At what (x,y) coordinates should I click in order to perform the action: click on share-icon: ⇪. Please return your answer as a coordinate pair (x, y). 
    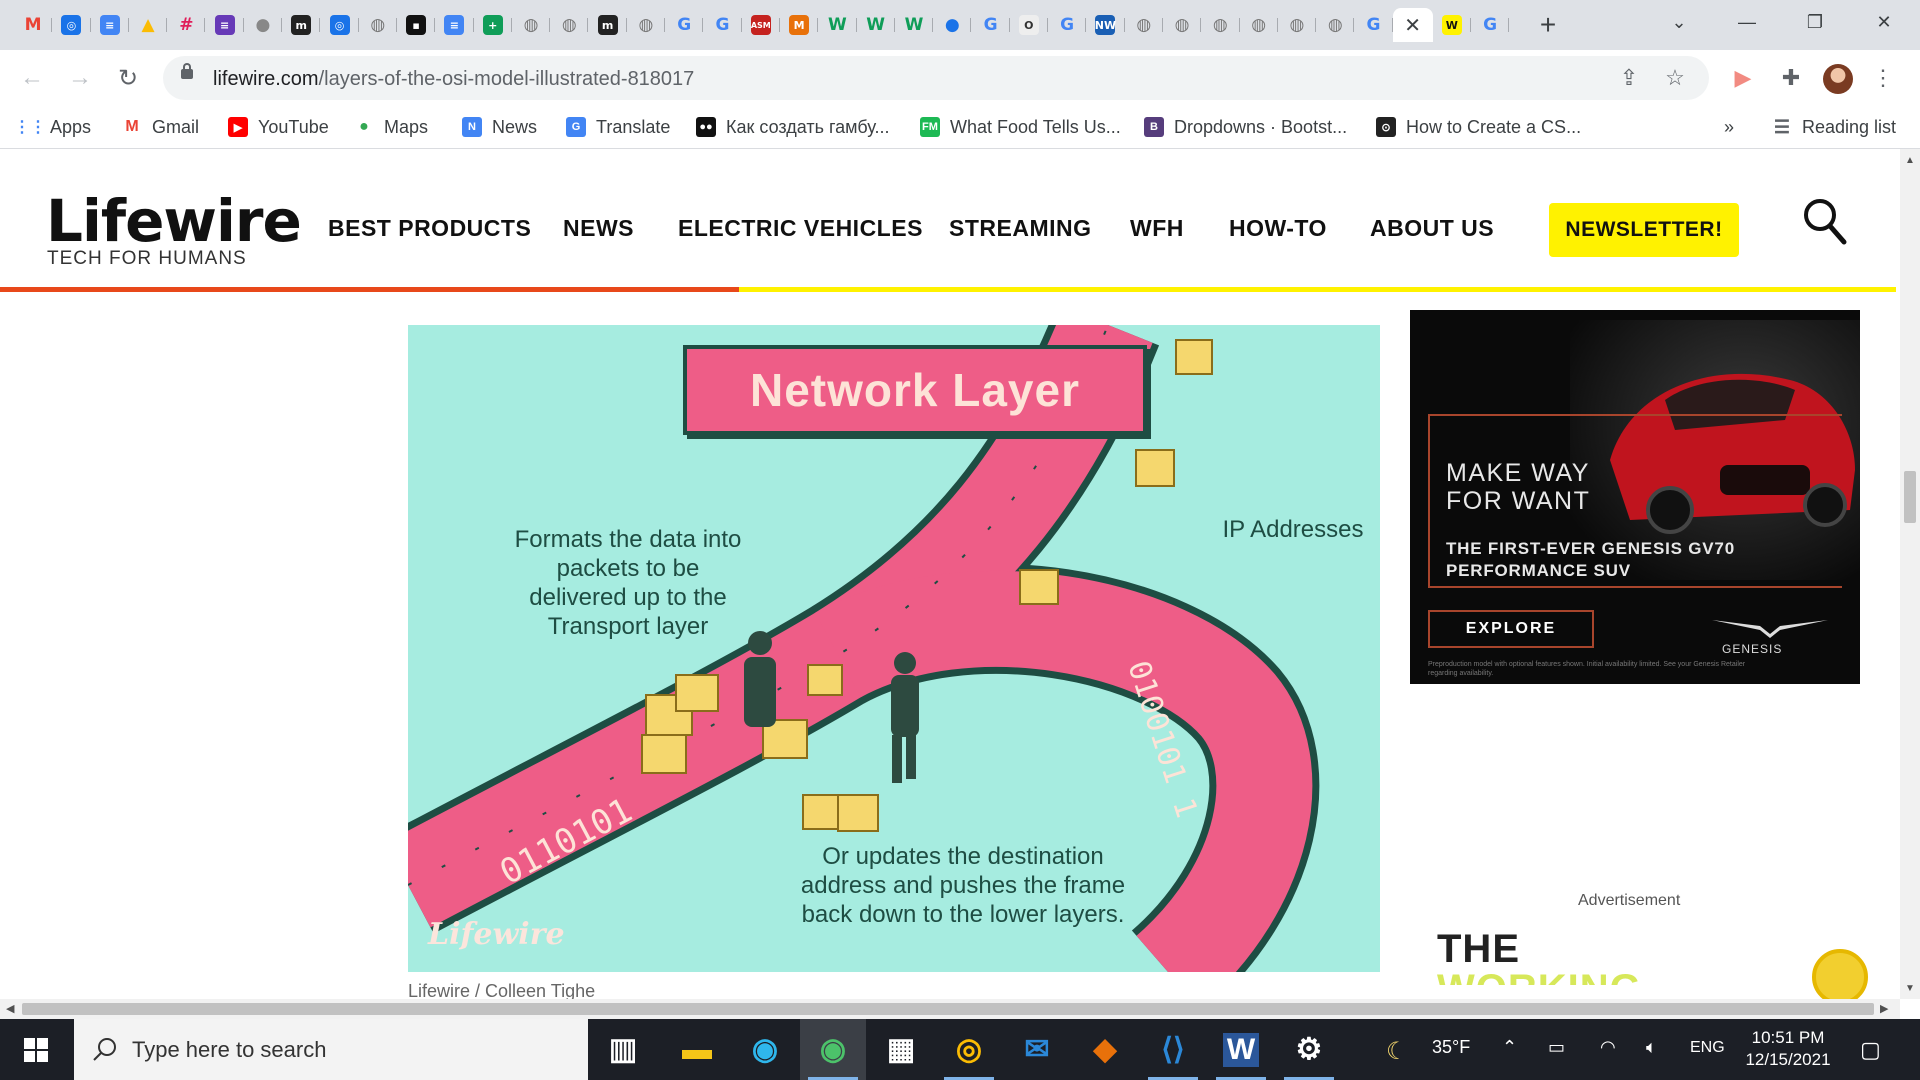
    Looking at the image, I should click on (1629, 77).